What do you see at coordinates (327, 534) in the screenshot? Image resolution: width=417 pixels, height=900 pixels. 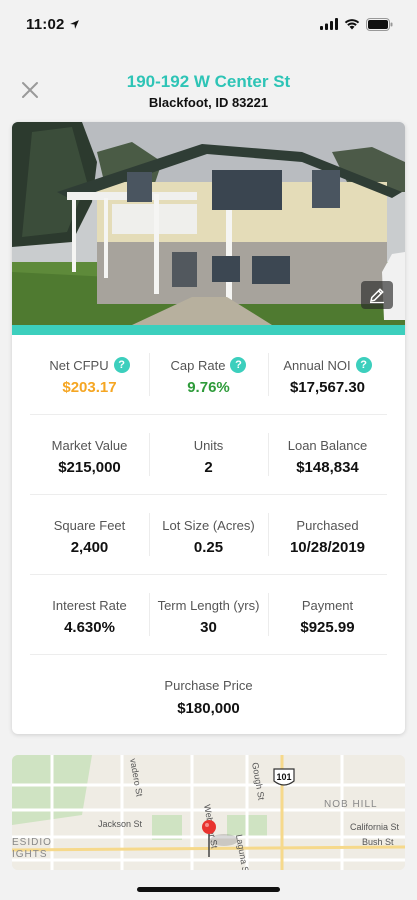 I see `metric-purchased: Purchased 10/28/2019` at bounding box center [327, 534].